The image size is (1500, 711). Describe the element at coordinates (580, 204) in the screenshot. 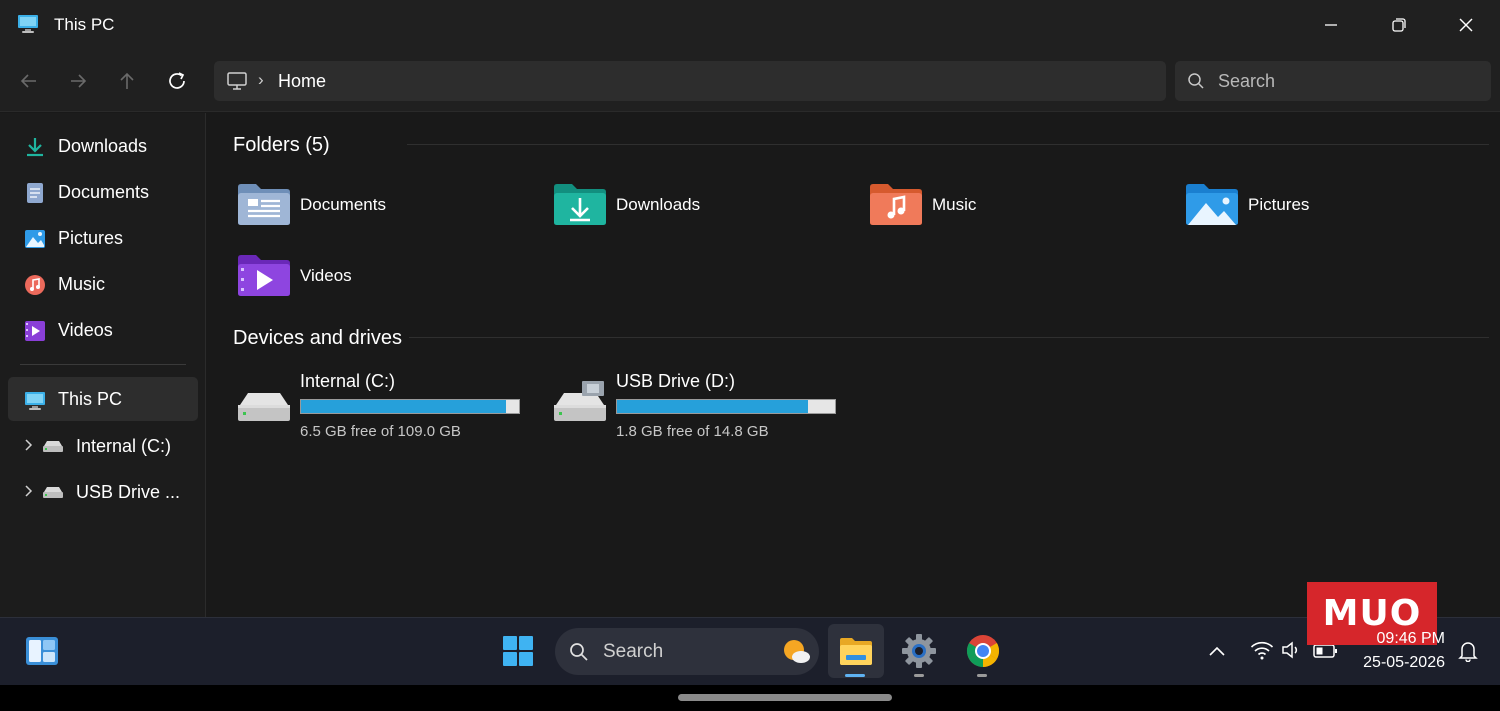

I see `downloads-folder-icon` at that location.